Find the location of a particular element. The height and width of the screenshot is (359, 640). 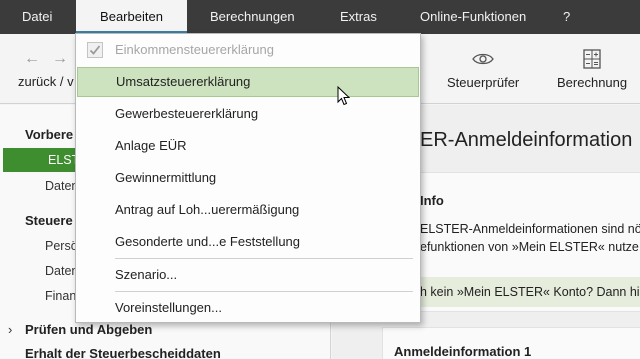

menu-extras: Extras is located at coordinates (358, 17).